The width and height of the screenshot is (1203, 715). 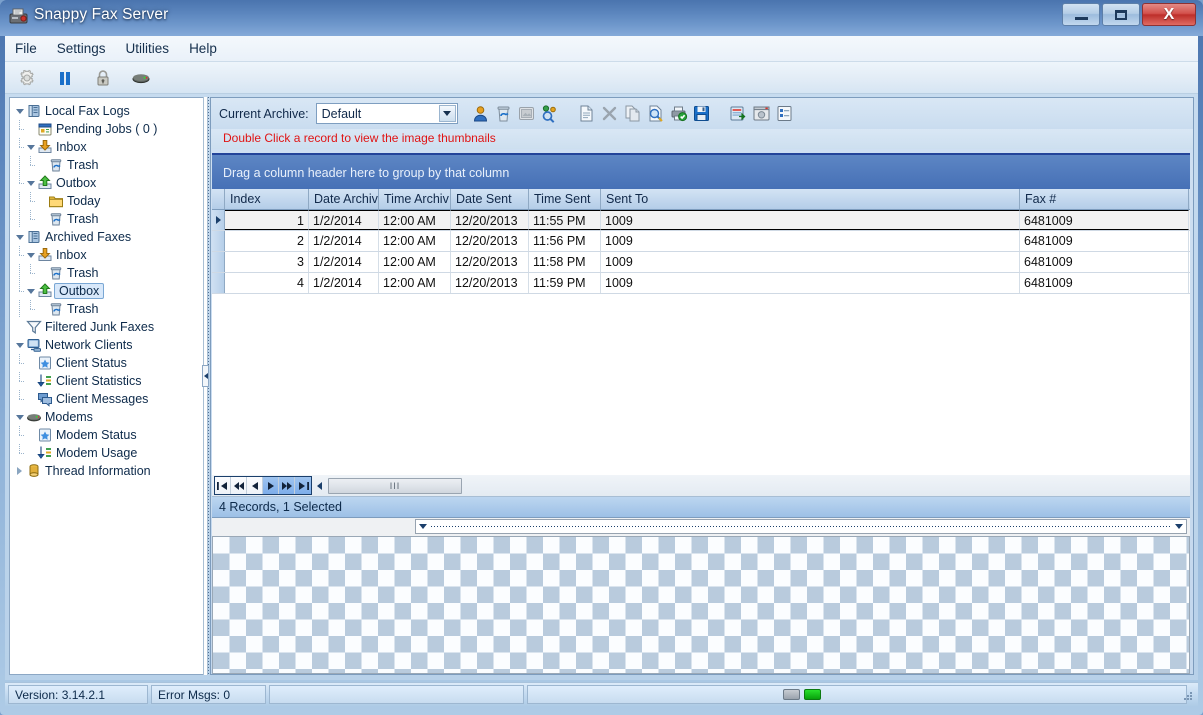 I want to click on modem-icon, so click(x=141, y=78).